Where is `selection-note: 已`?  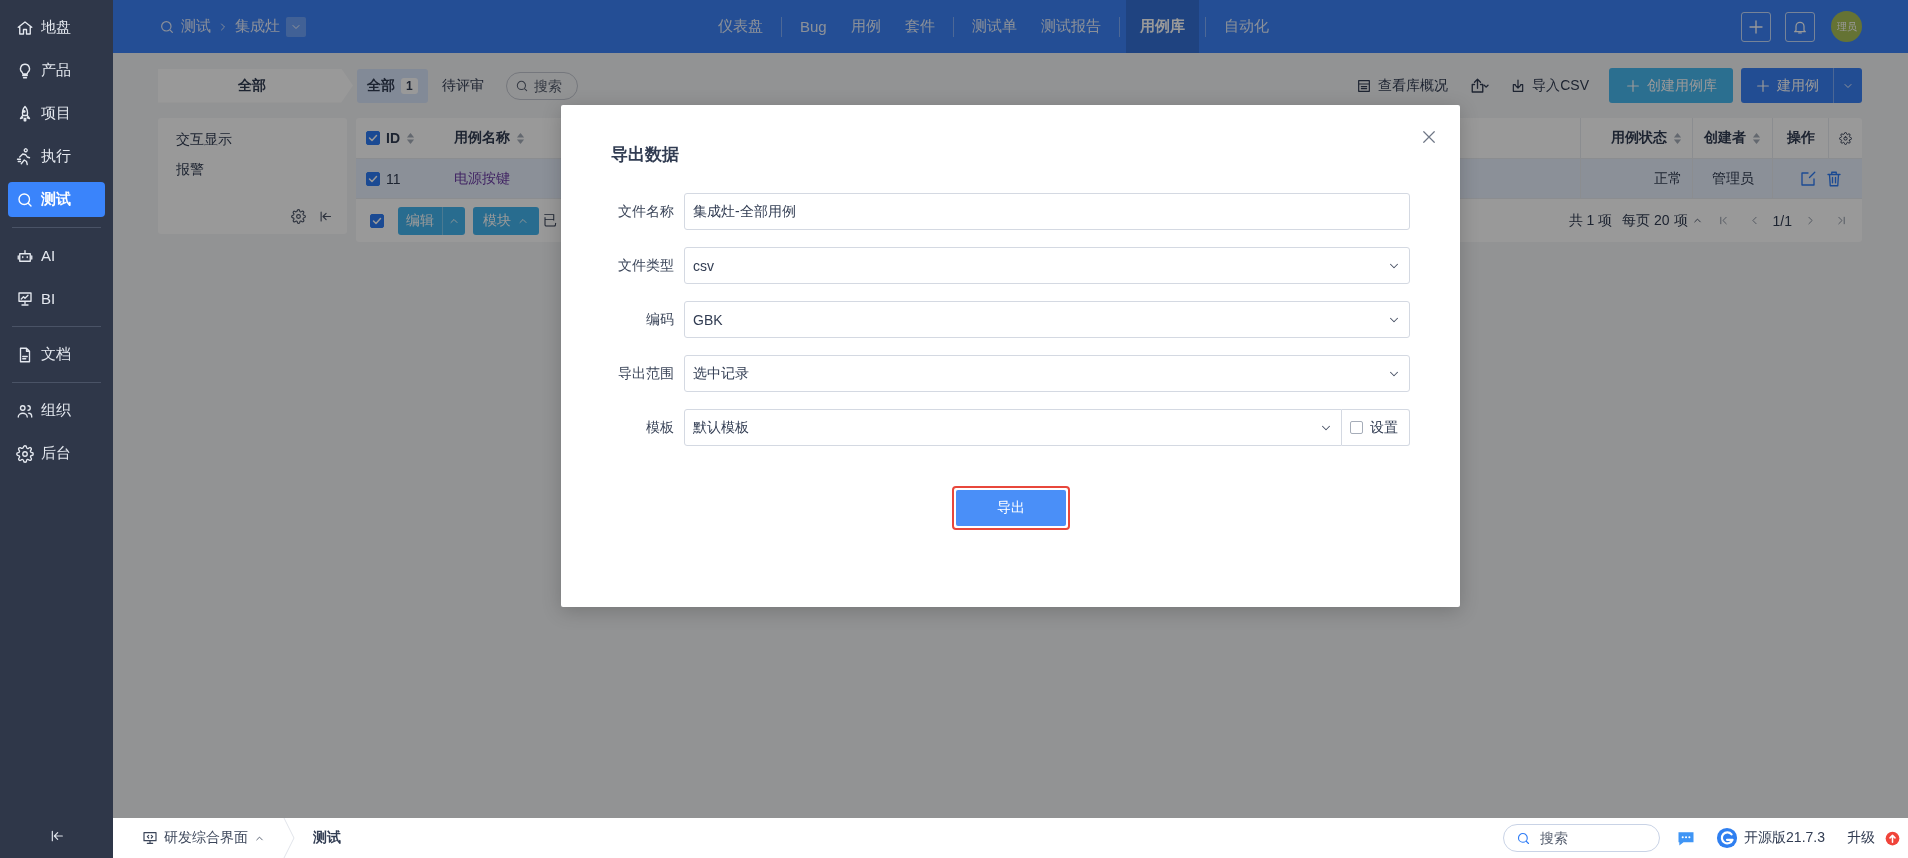 selection-note: 已 is located at coordinates (550, 220).